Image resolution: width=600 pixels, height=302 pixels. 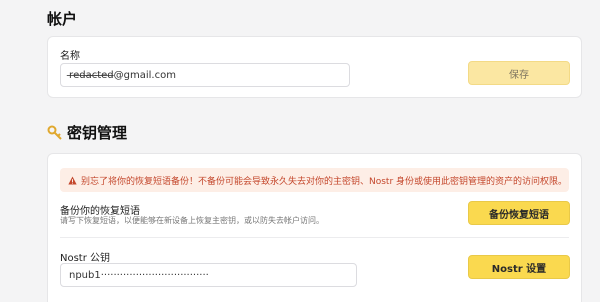 I want to click on email-field: r̶e̶d̶a̶c̶t̶e̶d̶@gmail.com, so click(x=205, y=75).